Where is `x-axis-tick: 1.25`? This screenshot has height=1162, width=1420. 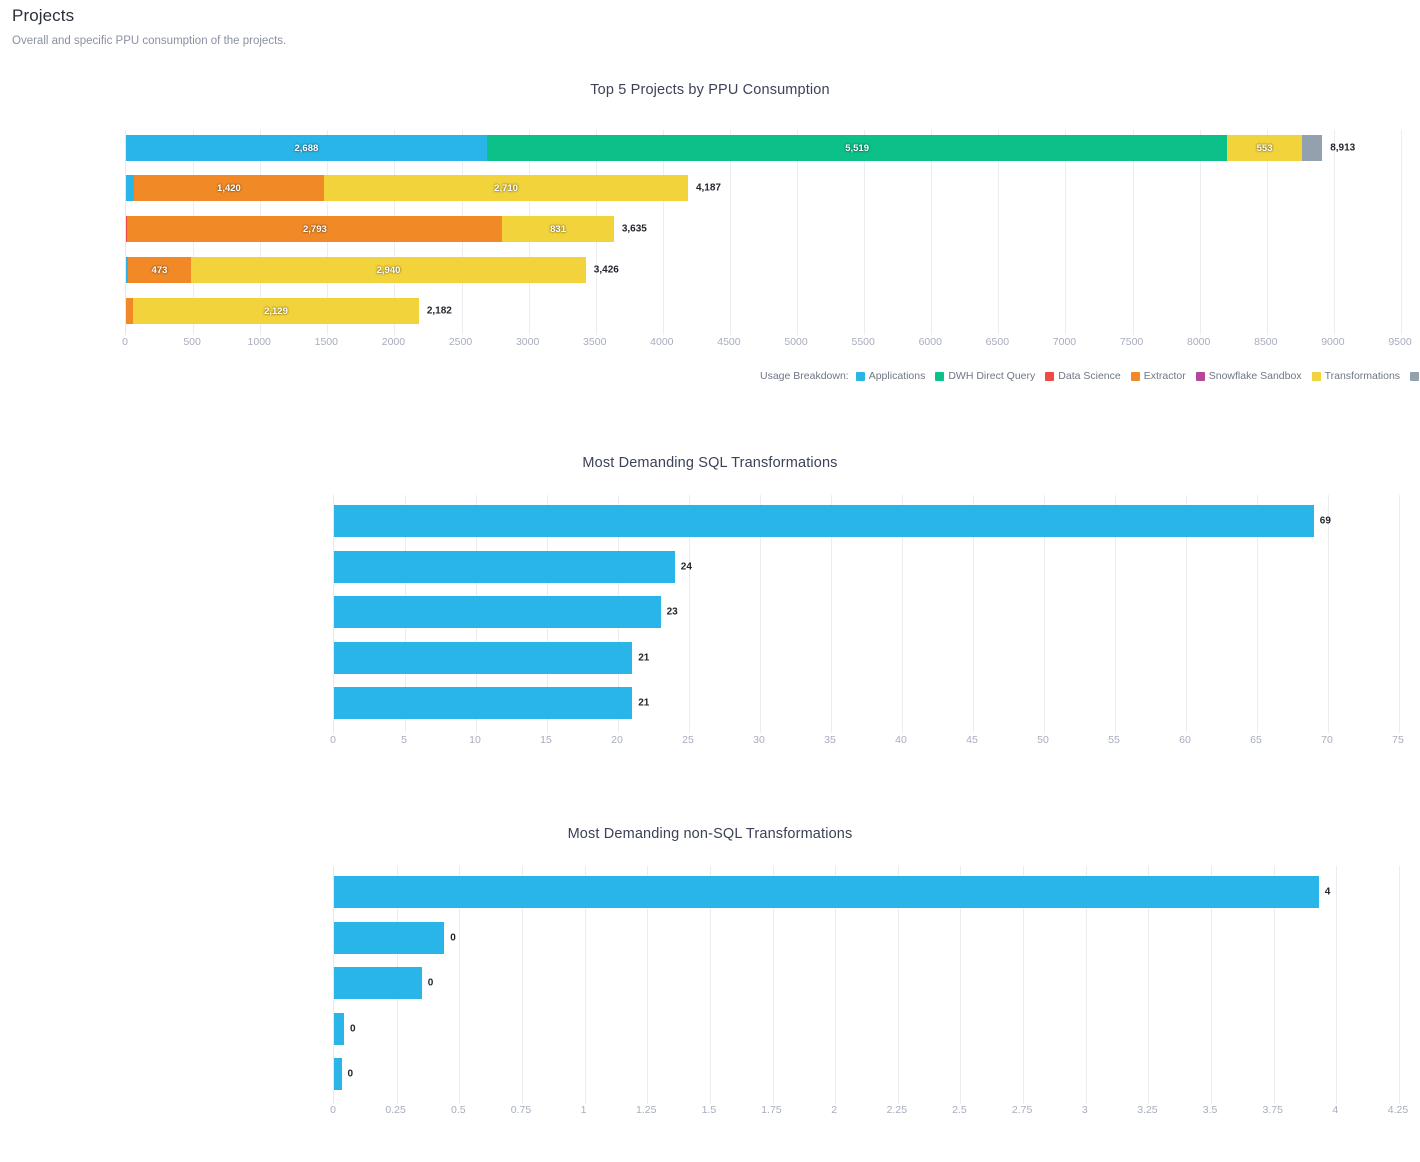
x-axis-tick: 1.25 is located at coordinates (646, 1110).